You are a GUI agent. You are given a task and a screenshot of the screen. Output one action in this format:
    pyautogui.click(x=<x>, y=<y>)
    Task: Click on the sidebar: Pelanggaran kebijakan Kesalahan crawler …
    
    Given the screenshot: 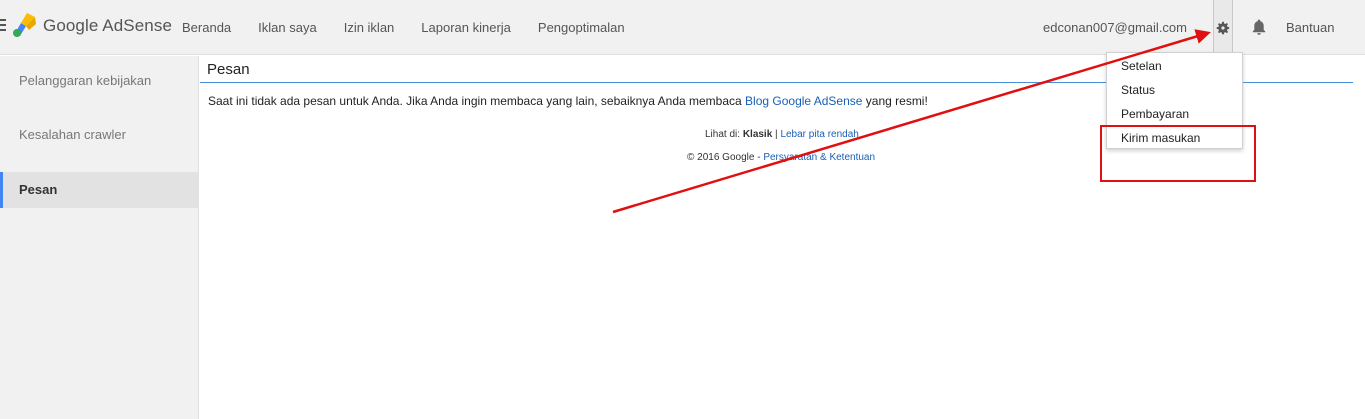 What is the action you would take?
    pyautogui.click(x=99, y=237)
    